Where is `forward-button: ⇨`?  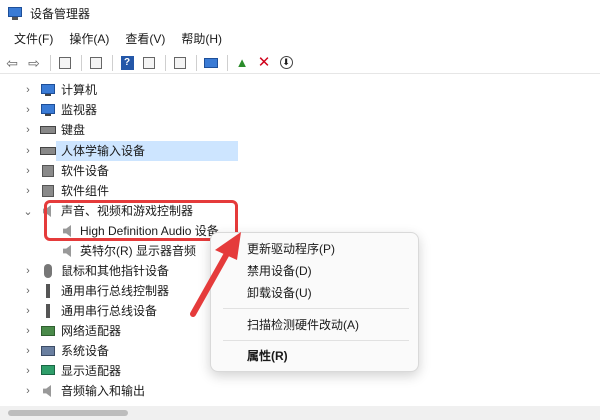
forward-button: ⇨ is located at coordinates (34, 63).